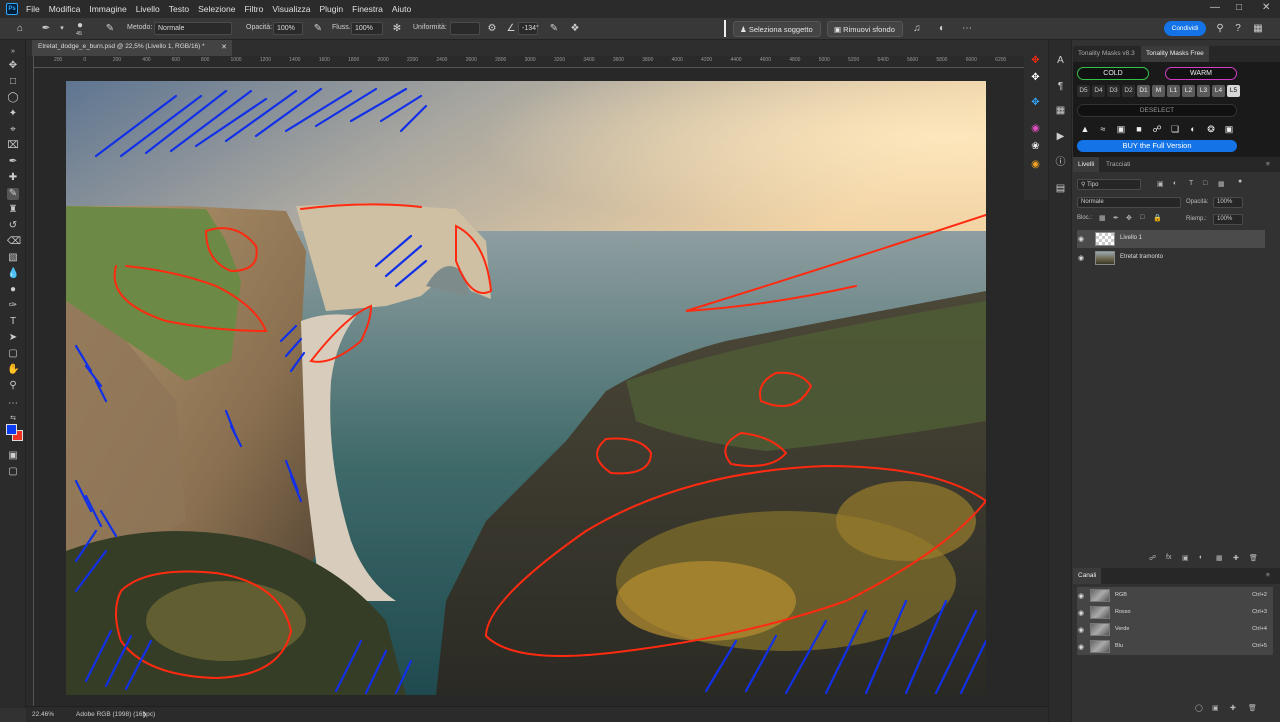 This screenshot has height=722, width=1280. I want to click on clone-stamp-tool-icon: ♜, so click(13, 210).